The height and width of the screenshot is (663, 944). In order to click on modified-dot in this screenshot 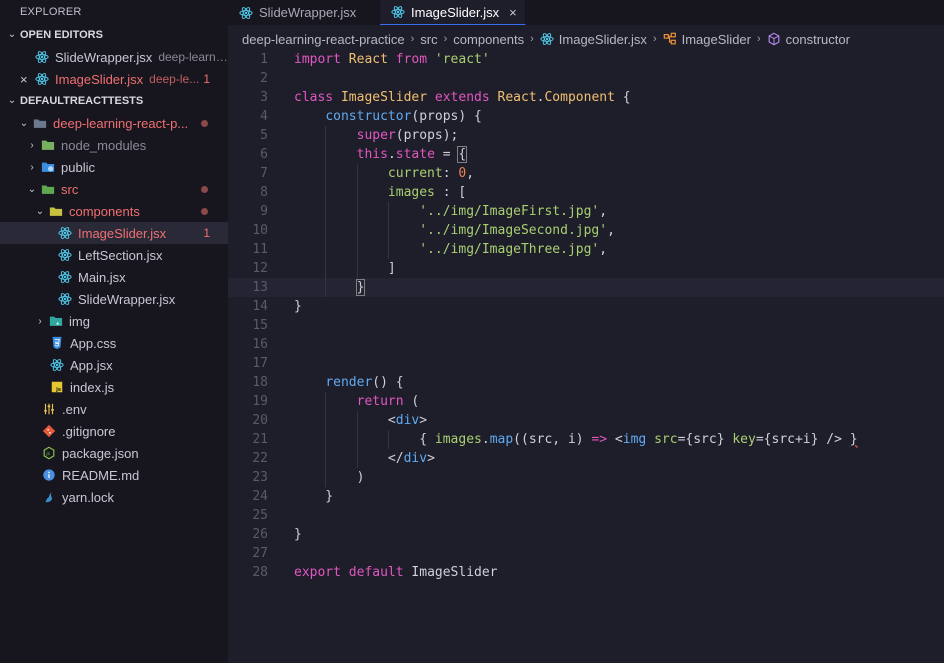, I will do `click(204, 189)`.